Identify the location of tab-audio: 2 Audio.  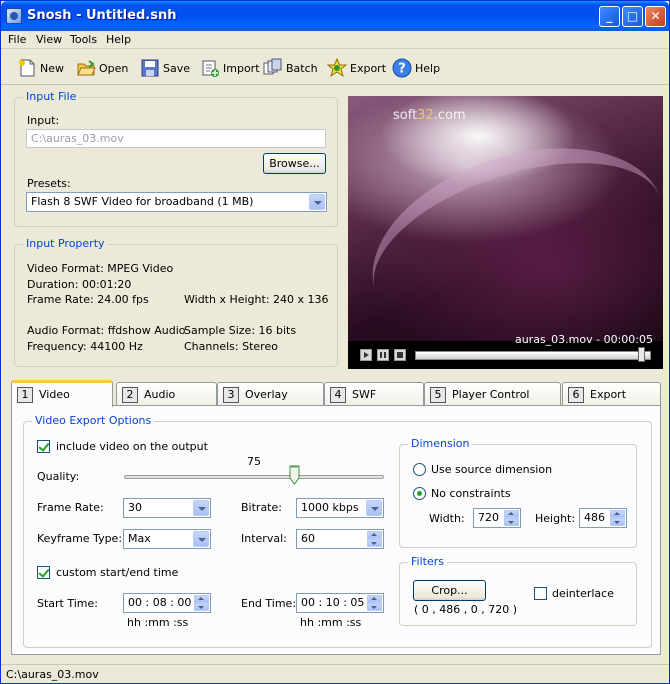
(166, 394).